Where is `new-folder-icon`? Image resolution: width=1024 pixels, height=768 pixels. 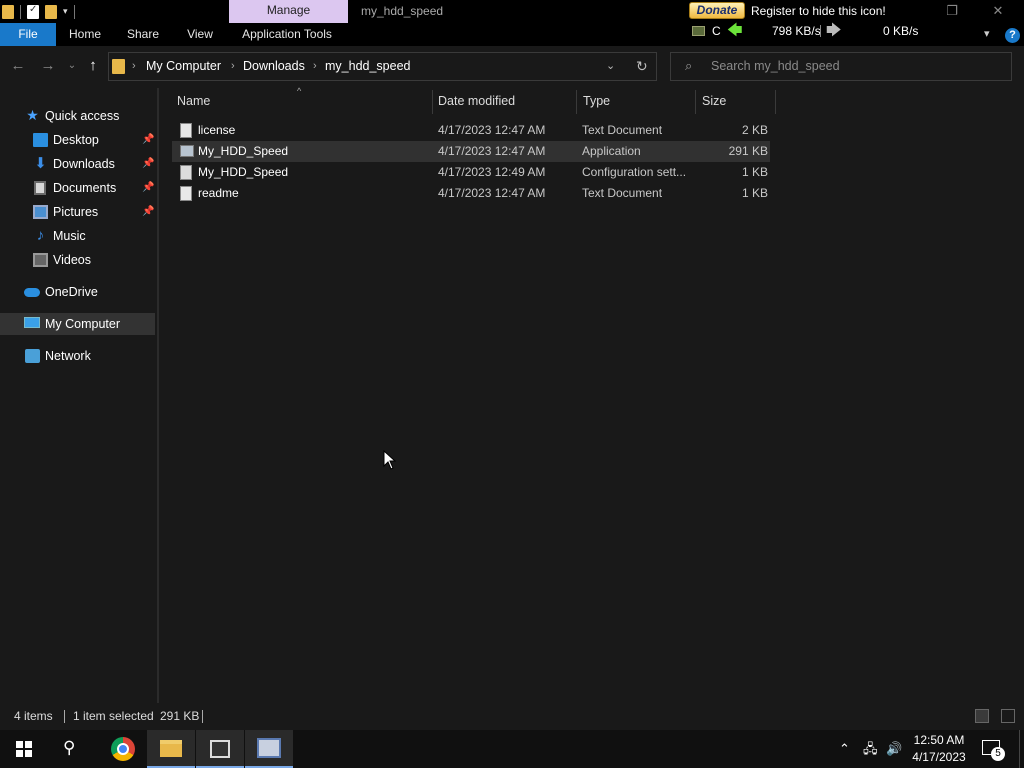
new-folder-icon is located at coordinates (51, 11).